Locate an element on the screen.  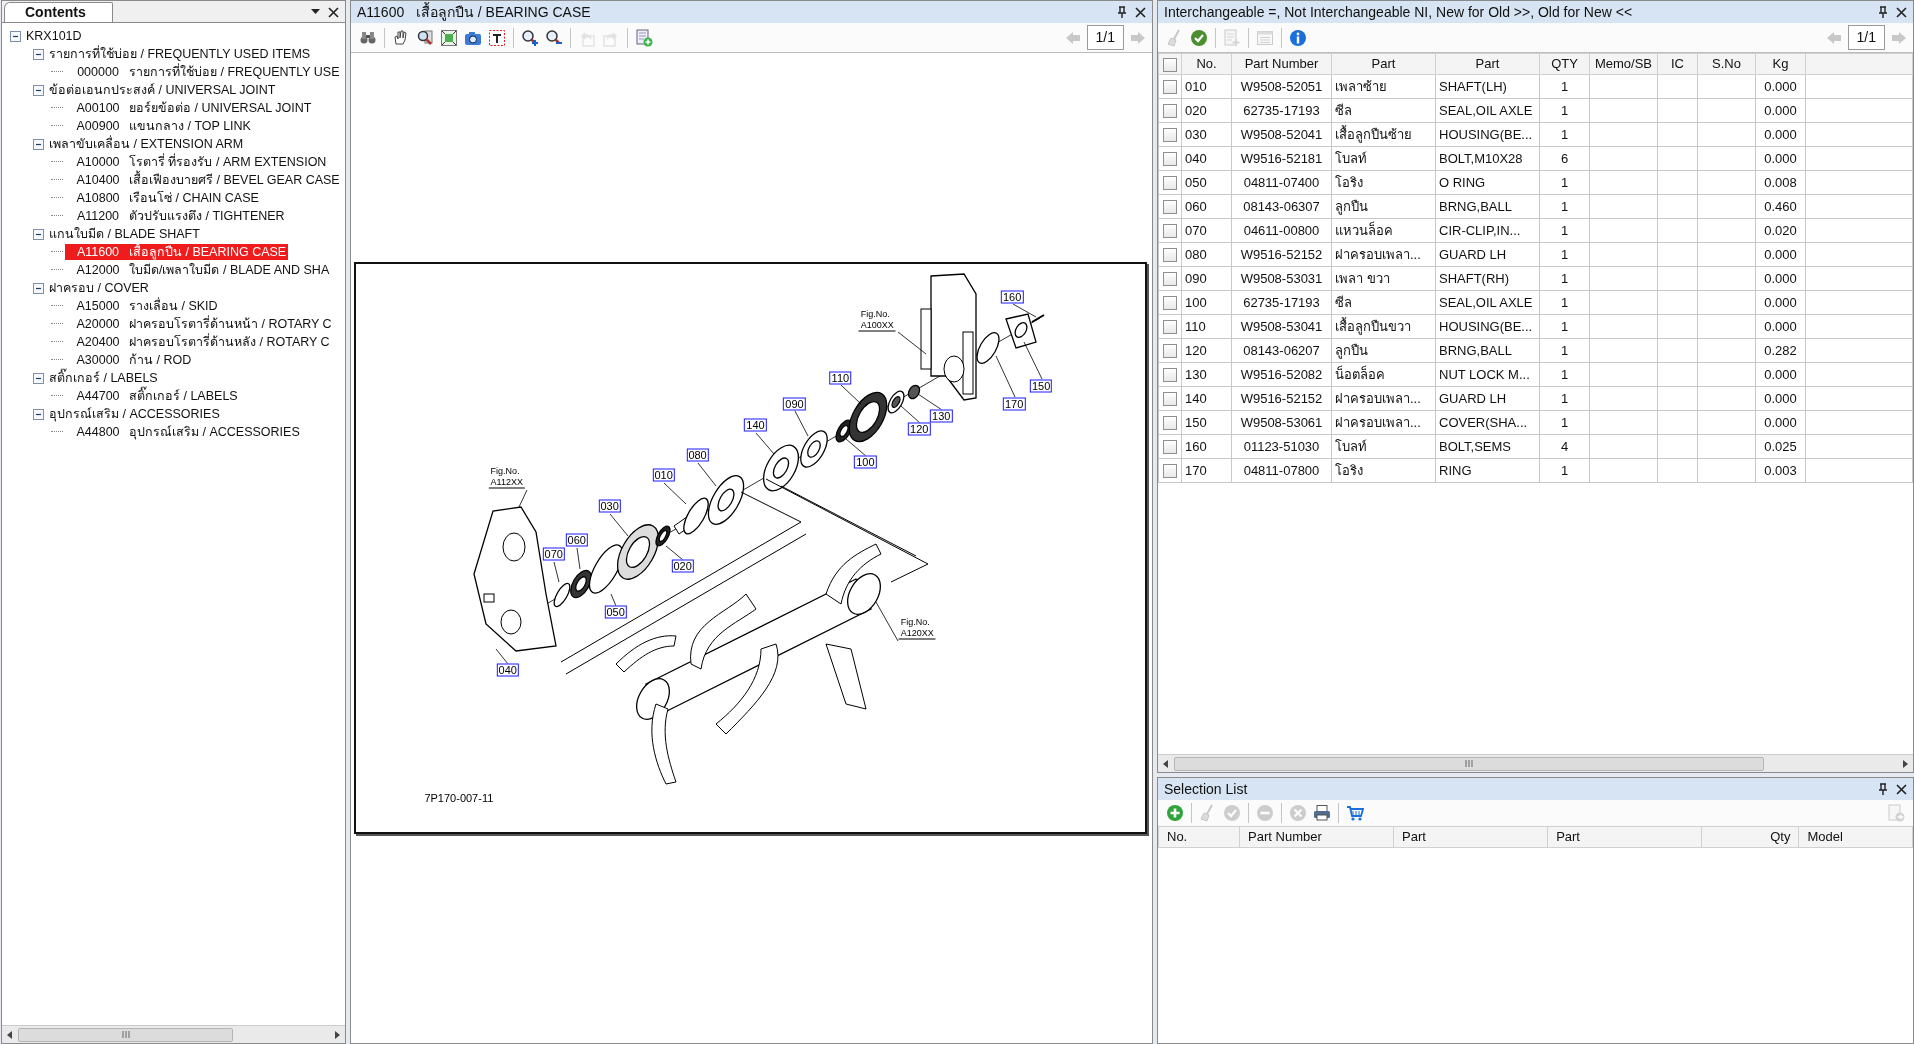
callout-number: 130 is located at coordinates (941, 416).